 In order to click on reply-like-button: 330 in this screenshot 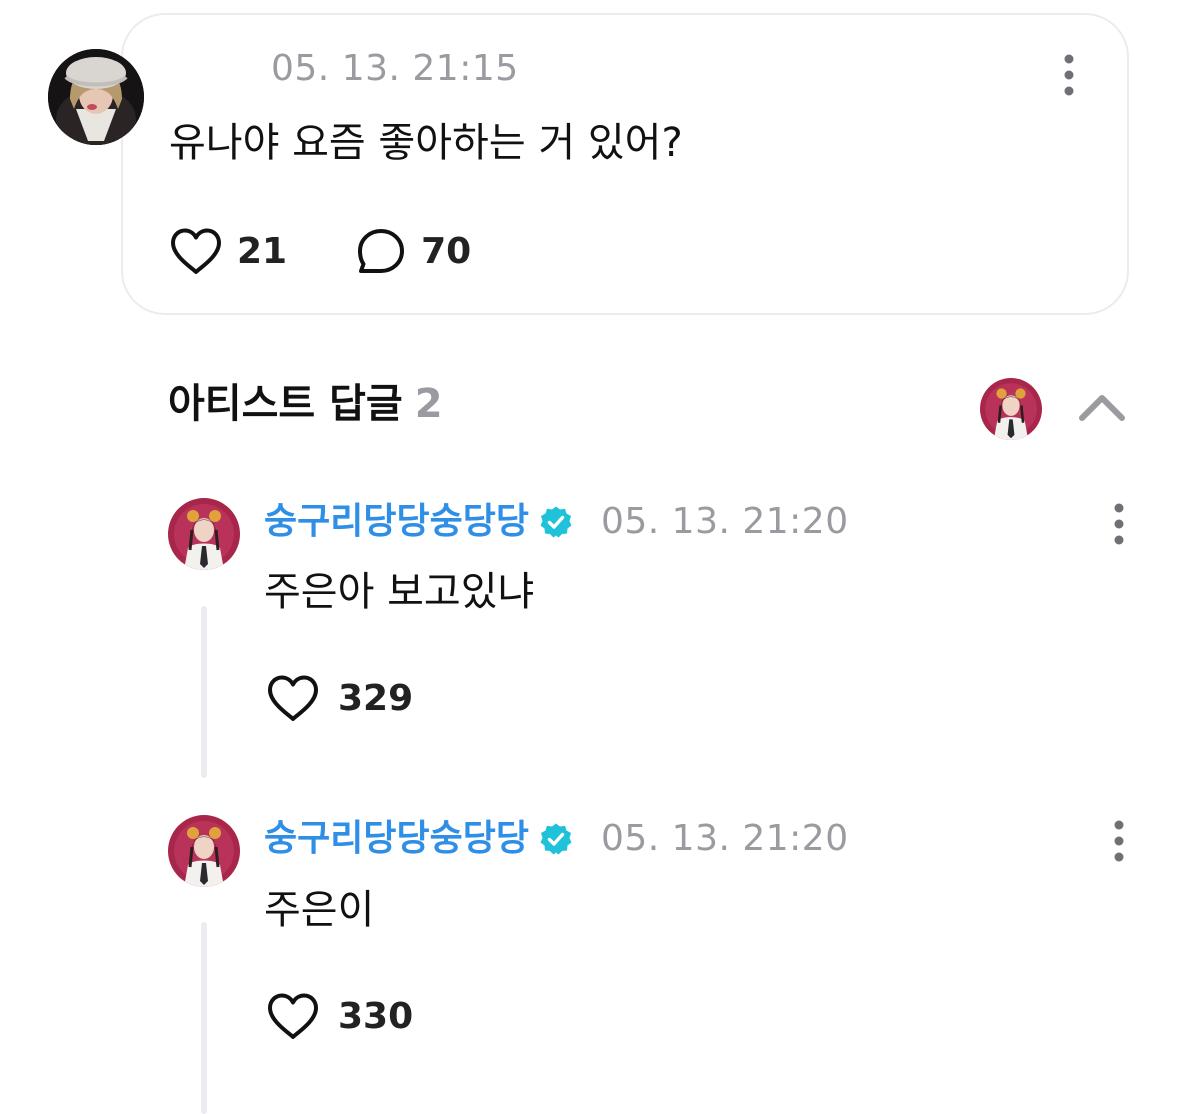, I will do `click(339, 1017)`.